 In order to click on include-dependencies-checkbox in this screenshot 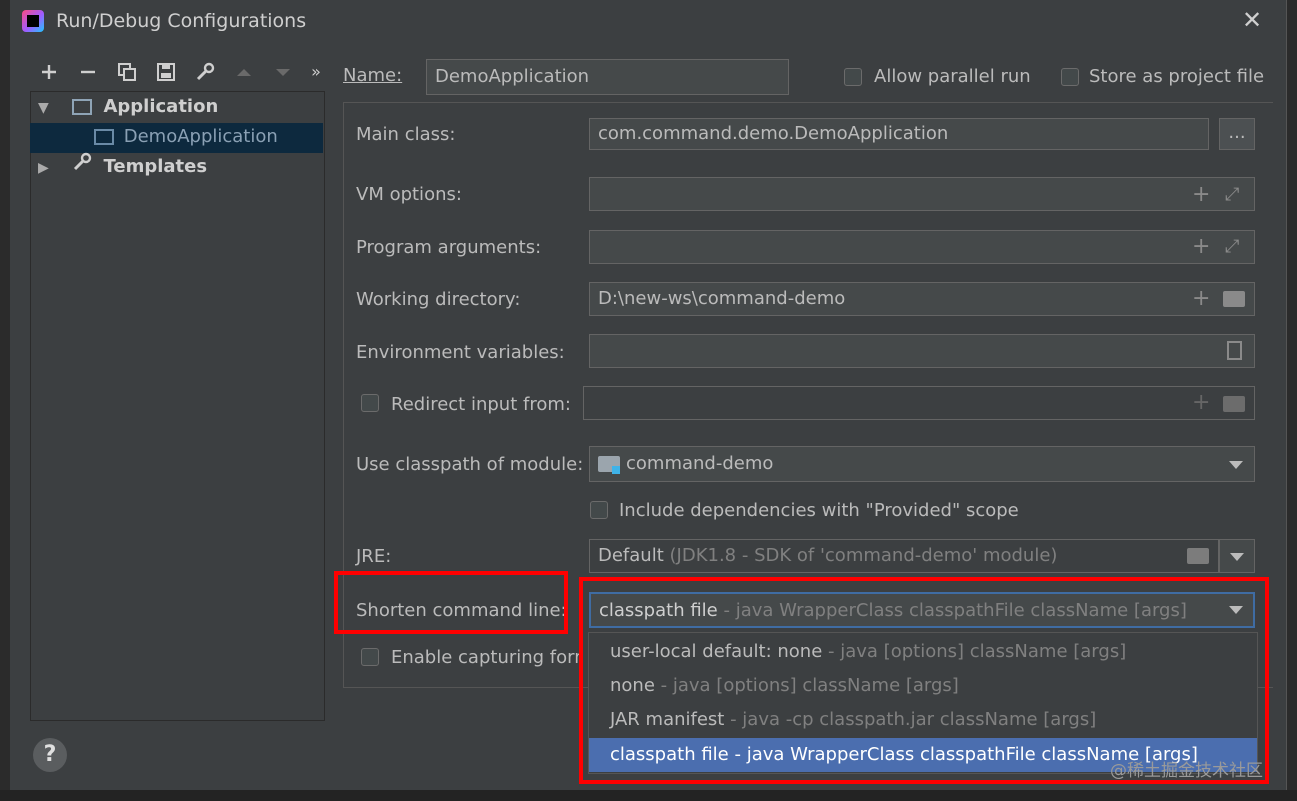, I will do `click(599, 510)`.